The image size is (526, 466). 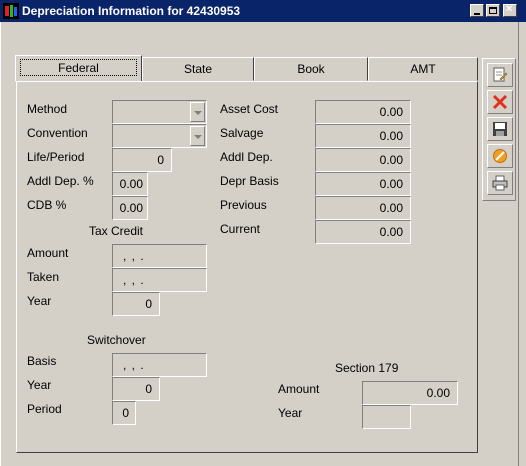 What do you see at coordinates (249, 181) in the screenshot?
I see `depr-basis-label: Depr Basis` at bounding box center [249, 181].